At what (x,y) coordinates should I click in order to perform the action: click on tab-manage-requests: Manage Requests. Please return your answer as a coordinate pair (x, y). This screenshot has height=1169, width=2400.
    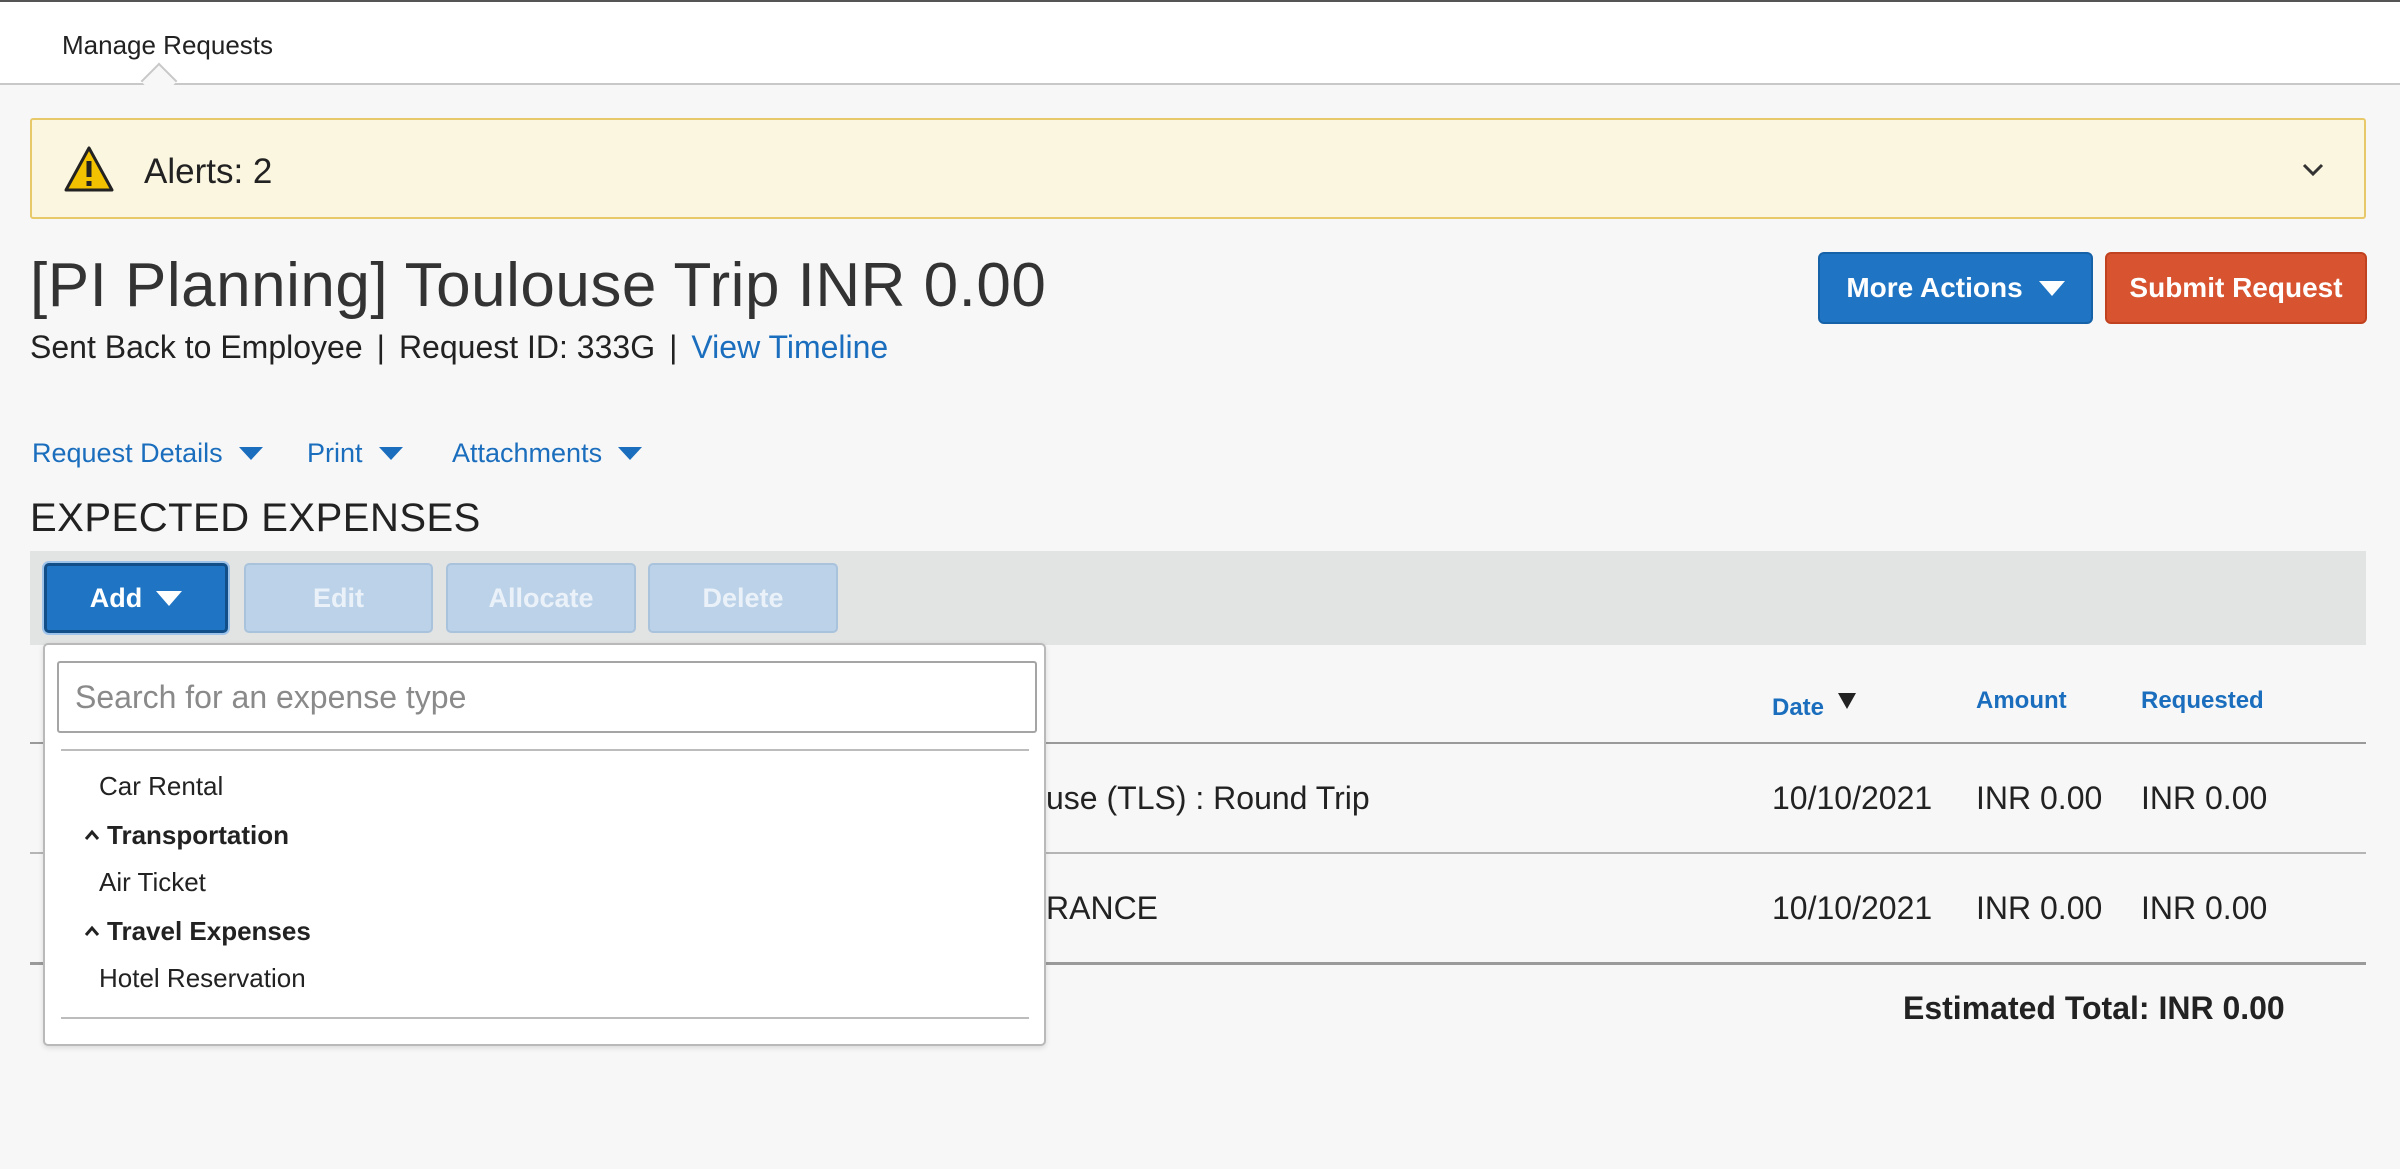
    Looking at the image, I should click on (167, 45).